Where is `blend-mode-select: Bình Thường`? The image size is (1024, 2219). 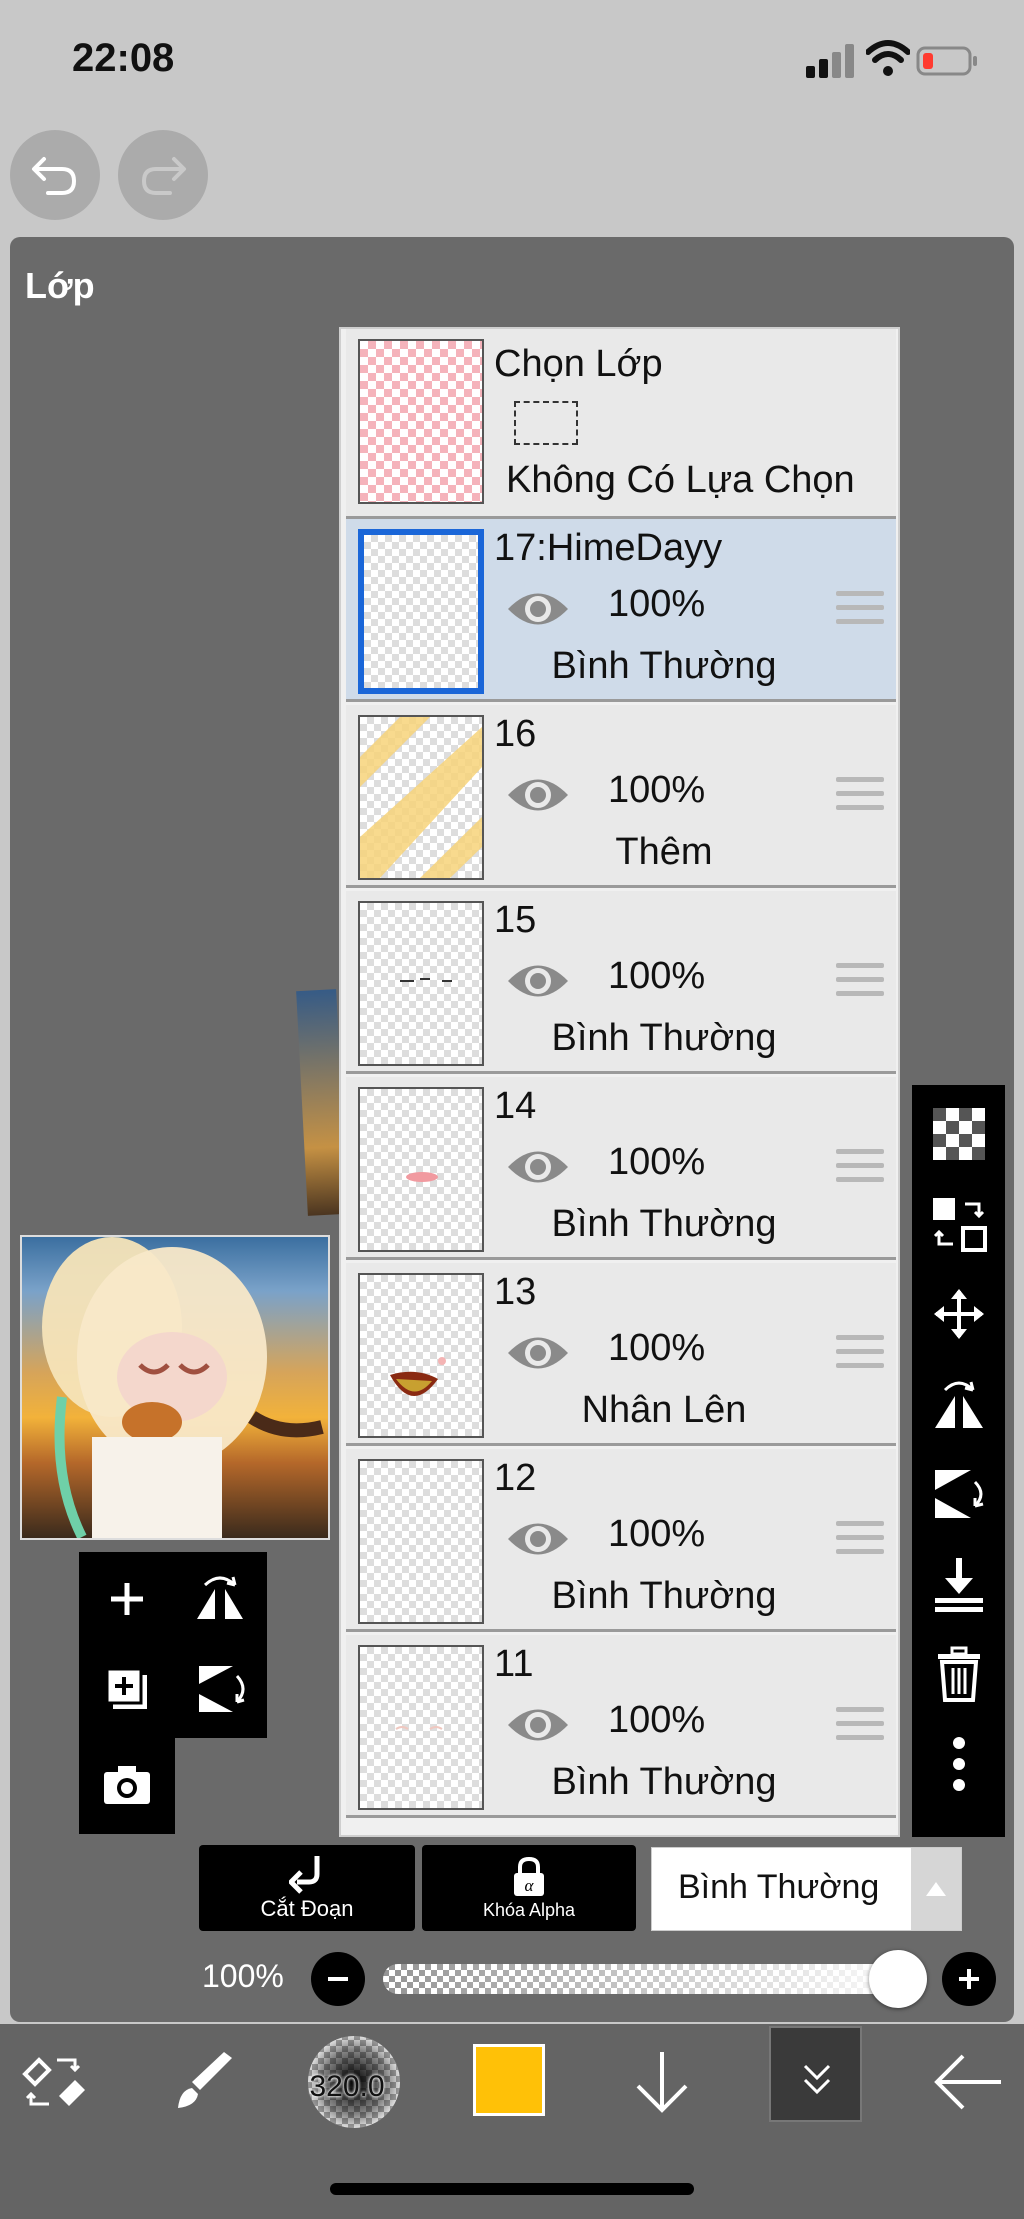 blend-mode-select: Bình Thường is located at coordinates (806, 1889).